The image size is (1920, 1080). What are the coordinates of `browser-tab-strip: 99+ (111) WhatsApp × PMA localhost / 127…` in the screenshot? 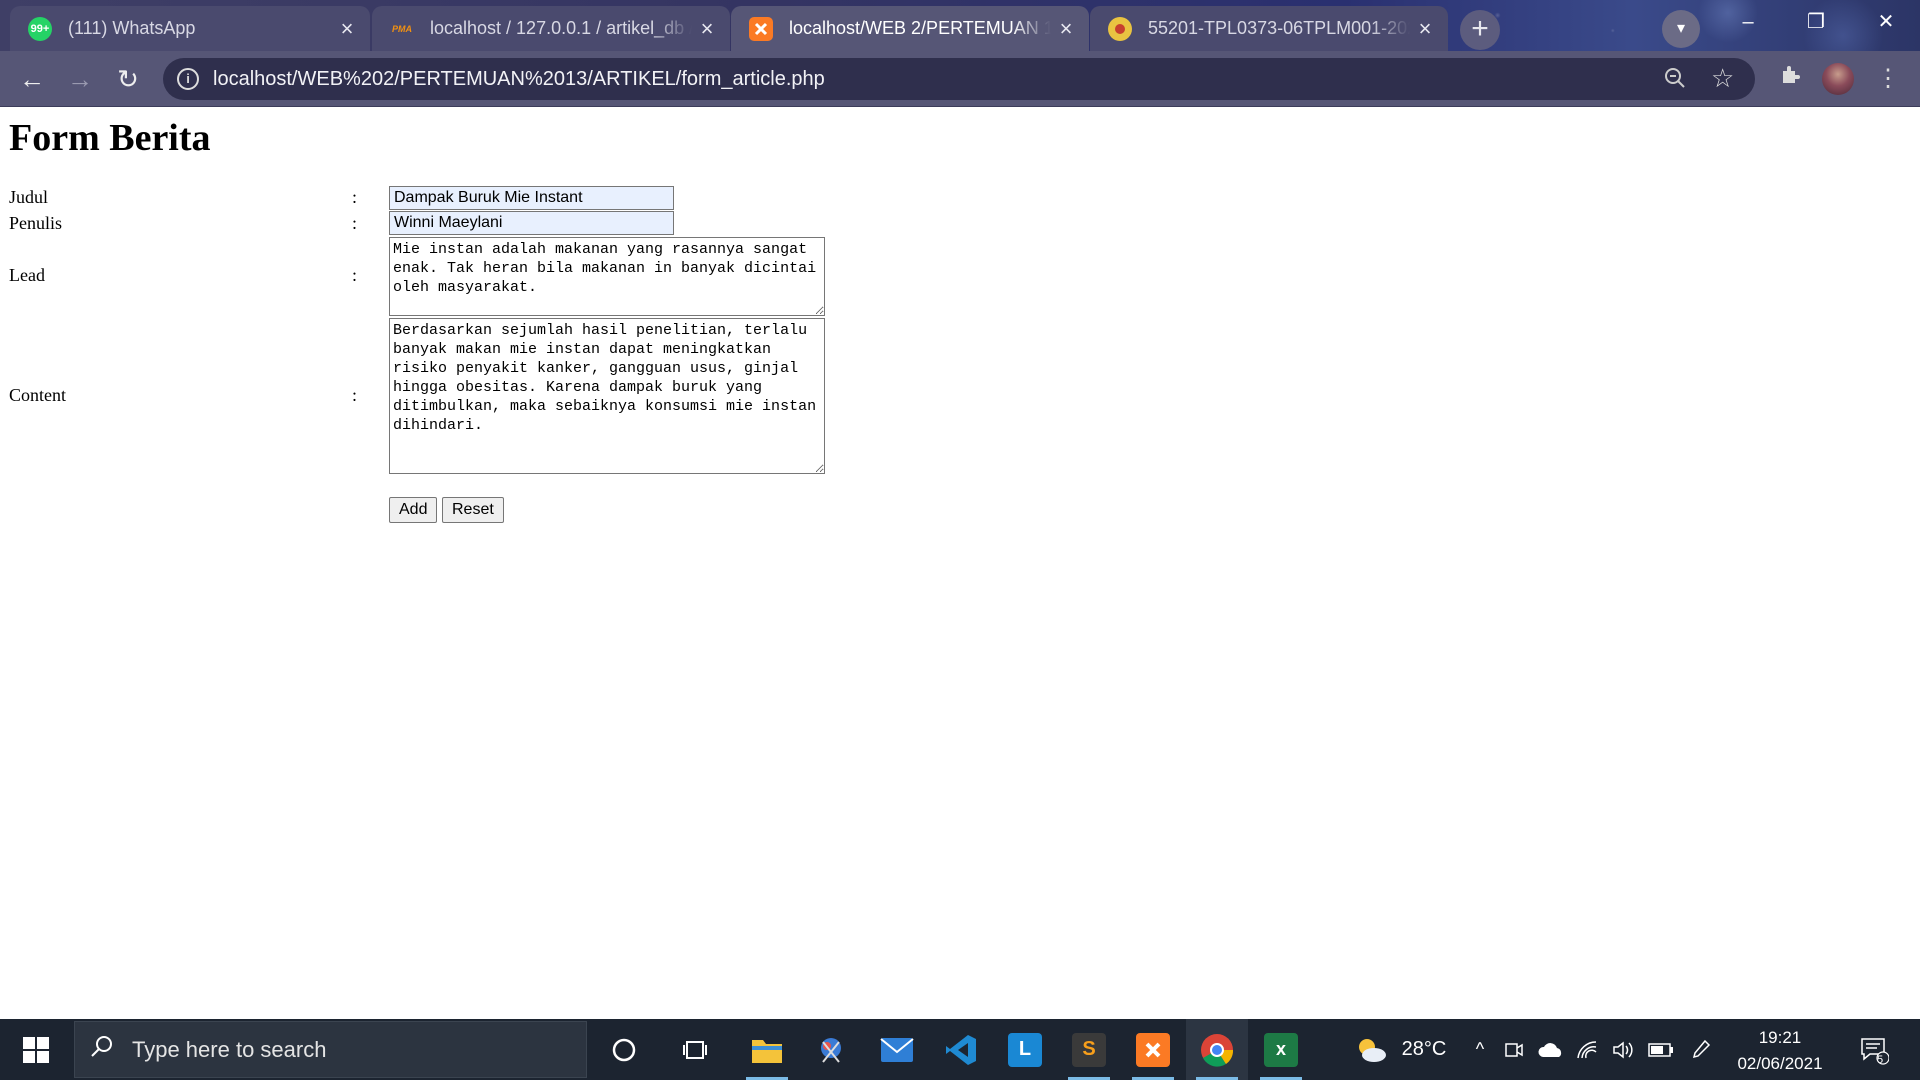 It's located at (960, 25).